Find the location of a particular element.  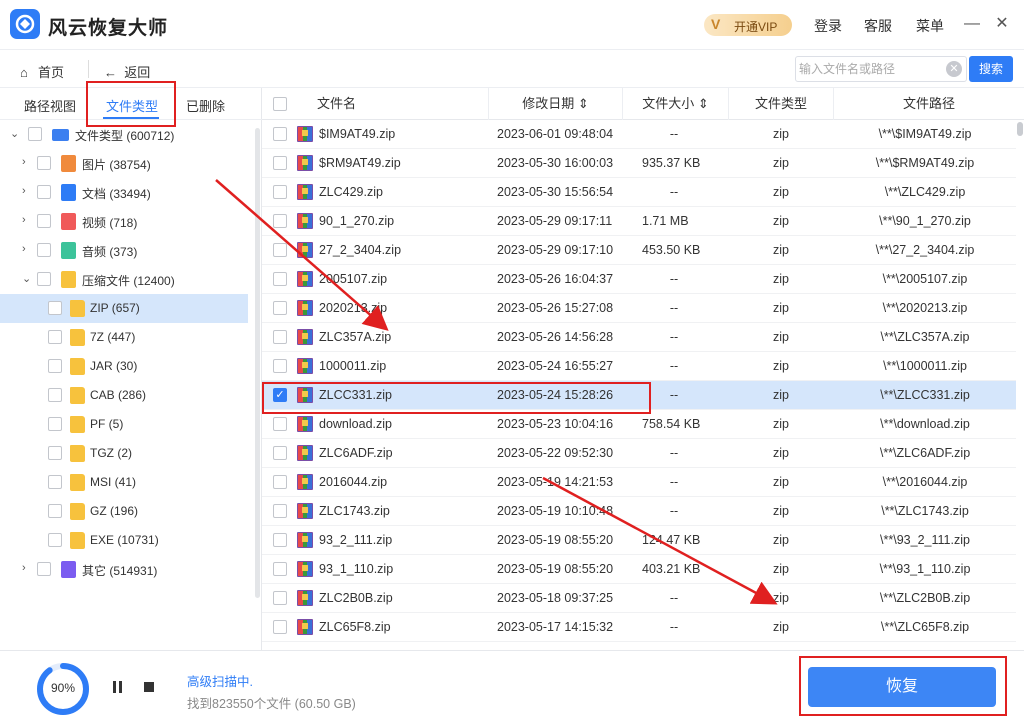

tree-item: › 图片 (38754) is located at coordinates (124, 163).